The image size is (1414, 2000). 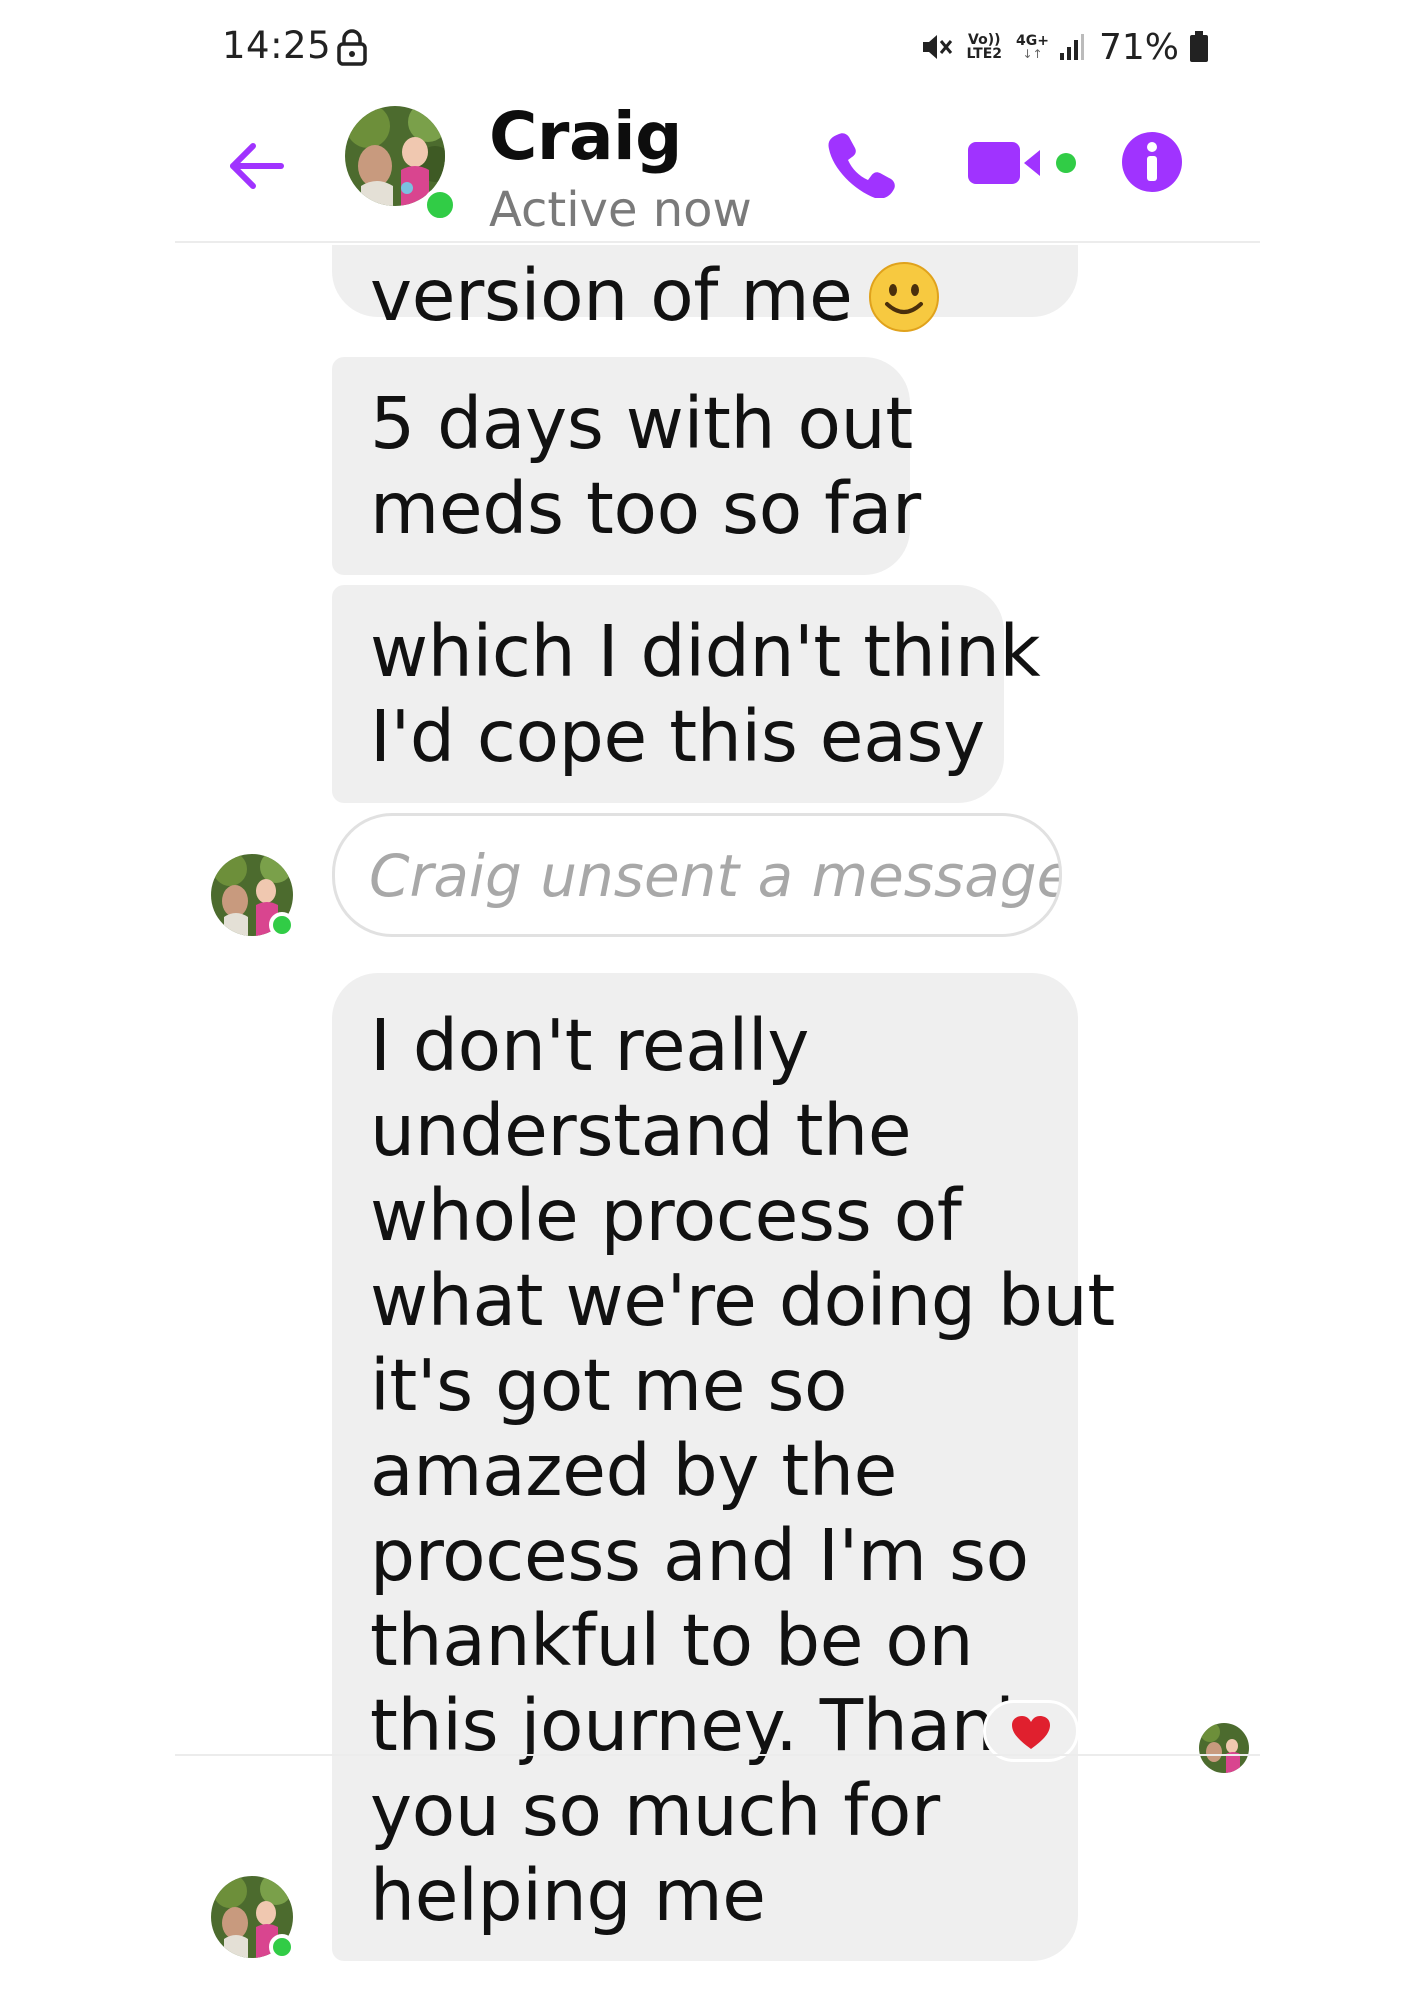 What do you see at coordinates (590, 1045) in the screenshot?
I see `message-text: I don't really` at bounding box center [590, 1045].